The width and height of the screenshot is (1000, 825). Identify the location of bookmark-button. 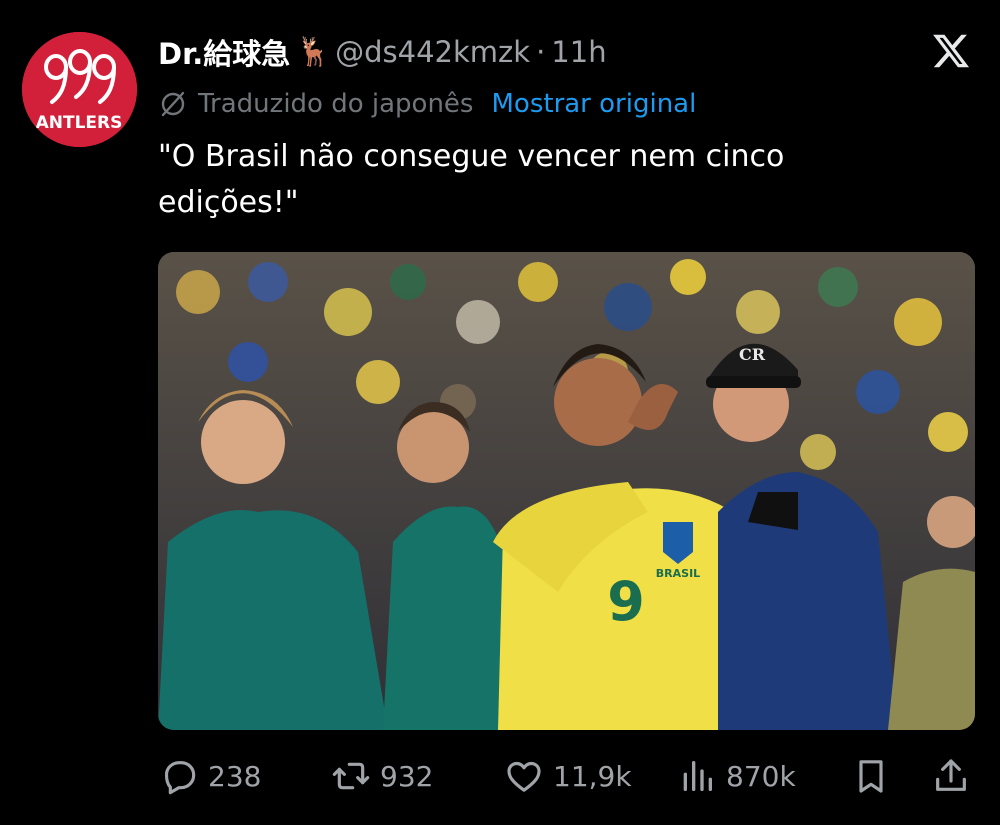
(871, 776).